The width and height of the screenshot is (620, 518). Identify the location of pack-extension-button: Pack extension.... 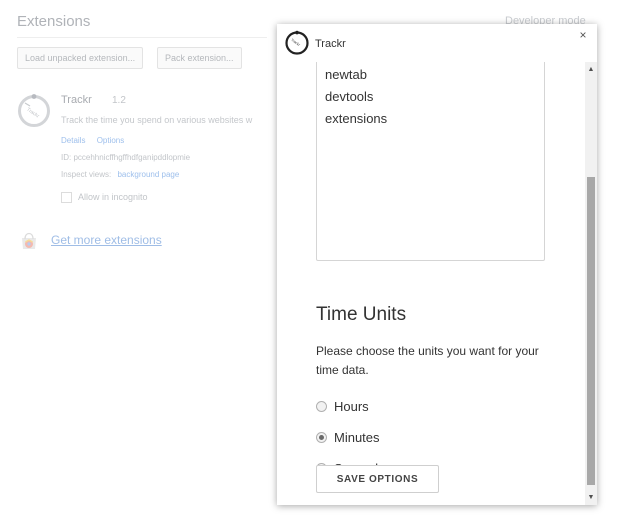
(199, 58).